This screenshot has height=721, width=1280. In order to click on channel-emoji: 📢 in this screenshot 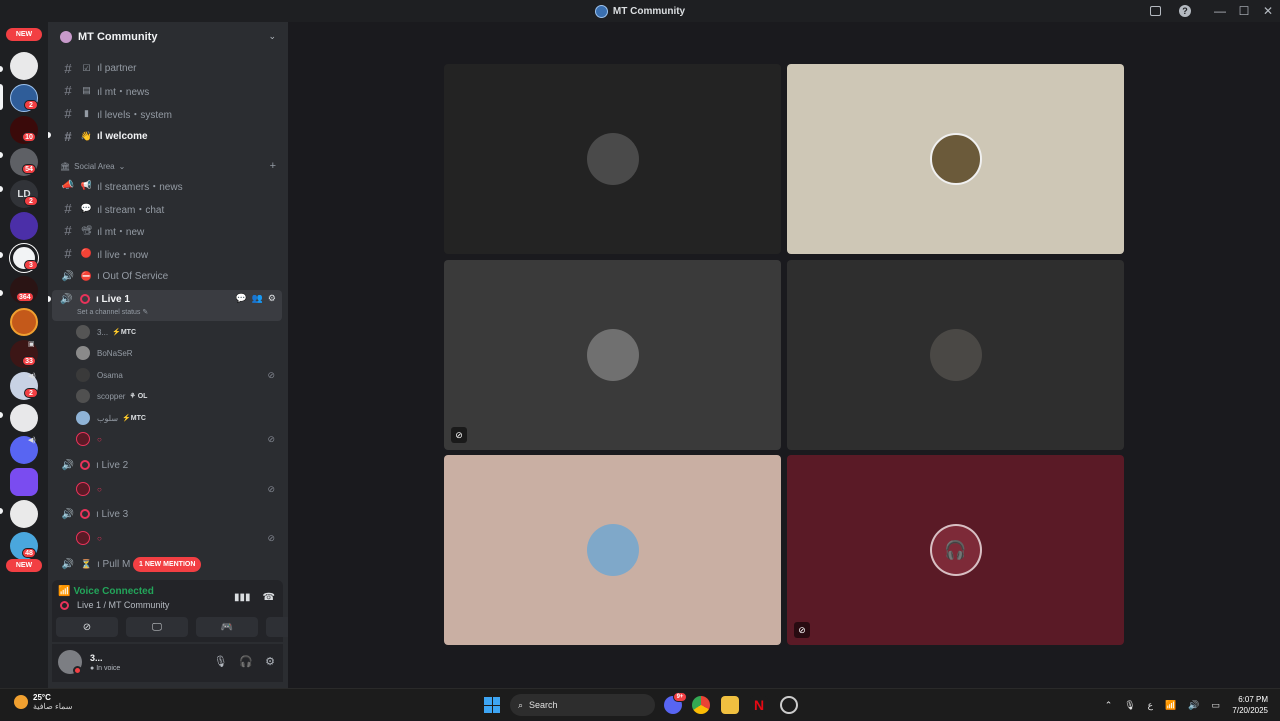, I will do `click(86, 184)`.